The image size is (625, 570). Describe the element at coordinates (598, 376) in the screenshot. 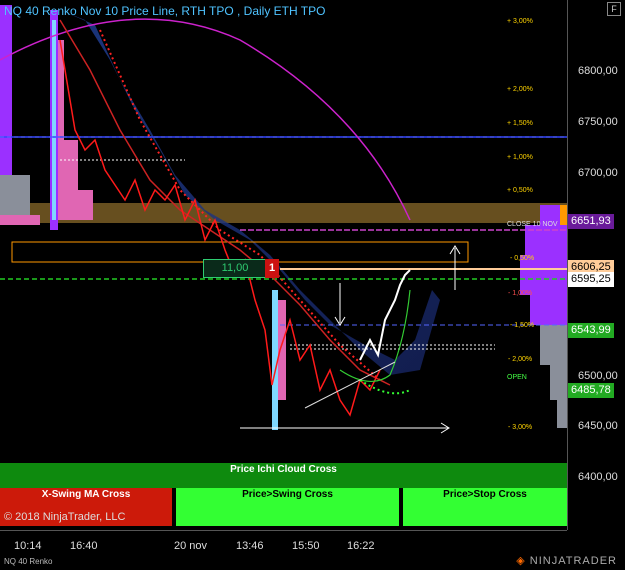

I see `price-label: 6500,00` at that location.